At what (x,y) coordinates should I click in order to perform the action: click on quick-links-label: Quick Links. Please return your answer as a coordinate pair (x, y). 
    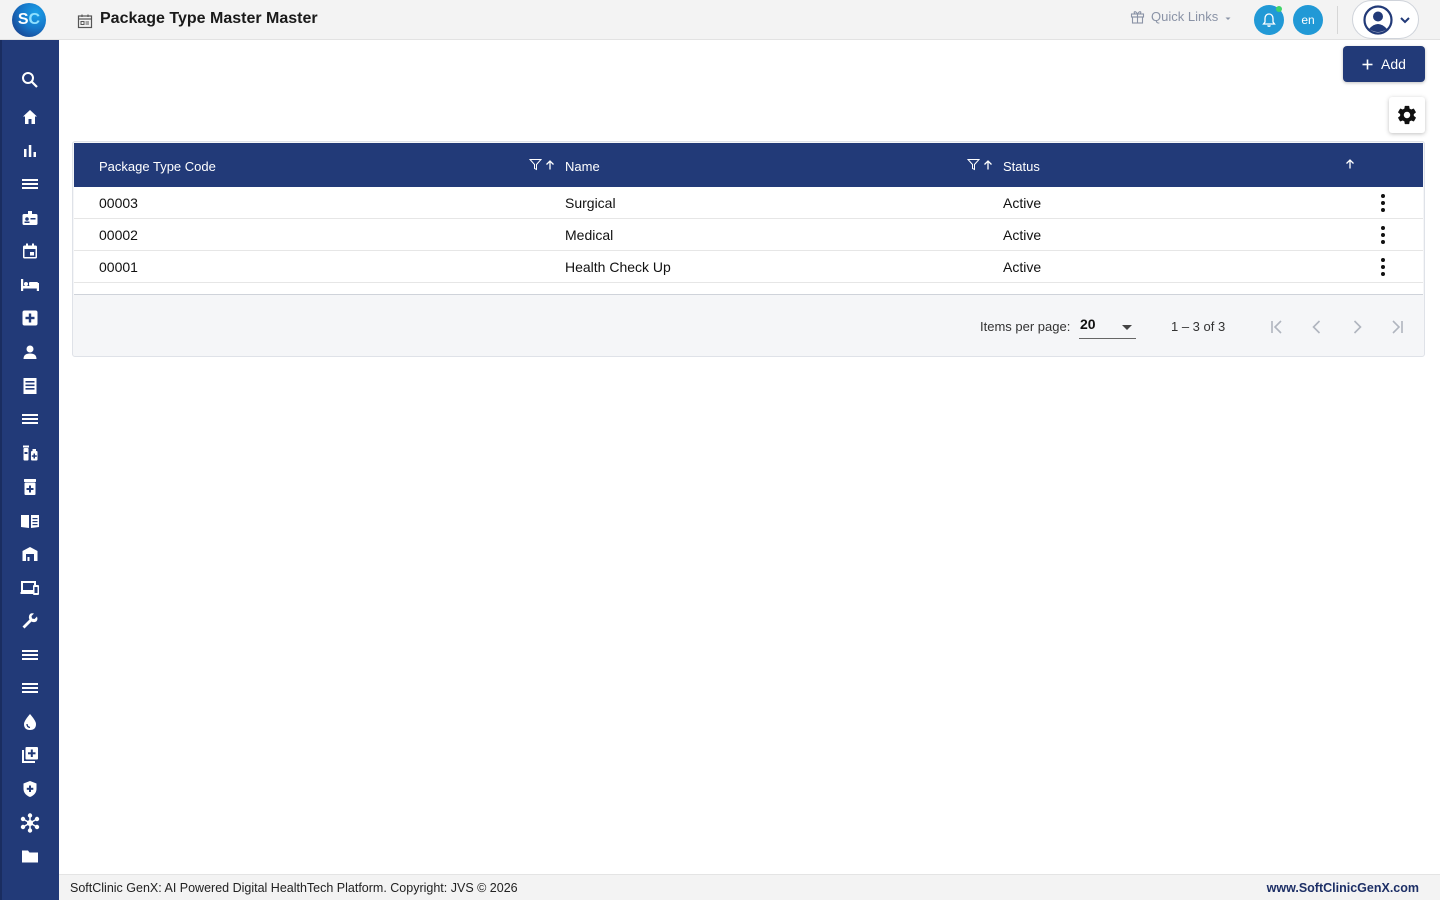
    Looking at the image, I should click on (1185, 16).